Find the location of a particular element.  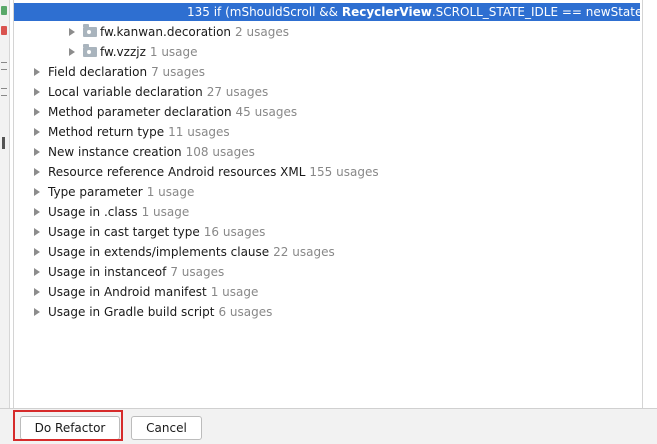

tree-group-row: Type parameter 1 usage is located at coordinates (114, 192).